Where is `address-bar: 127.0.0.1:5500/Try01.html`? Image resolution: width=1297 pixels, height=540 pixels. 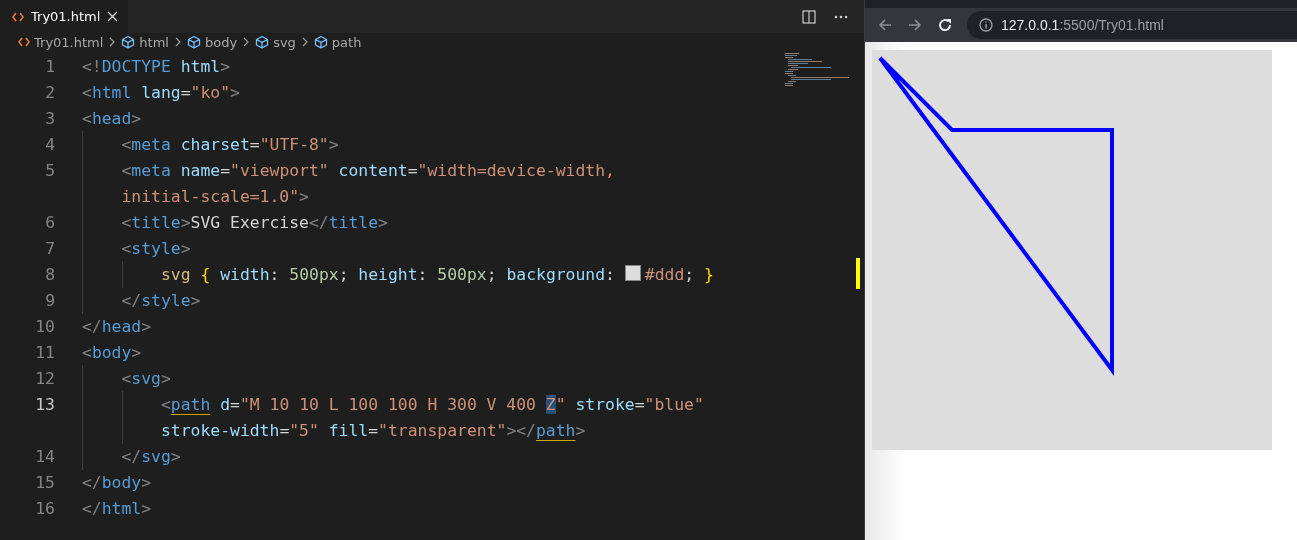 address-bar: 127.0.0.1:5500/Try01.html is located at coordinates (1132, 25).